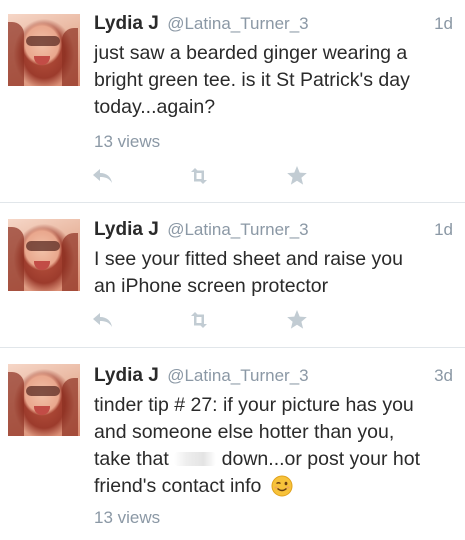 Image resolution: width=465 pixels, height=540 pixels. What do you see at coordinates (443, 375) in the screenshot?
I see `tweet-timestamp: 3d` at bounding box center [443, 375].